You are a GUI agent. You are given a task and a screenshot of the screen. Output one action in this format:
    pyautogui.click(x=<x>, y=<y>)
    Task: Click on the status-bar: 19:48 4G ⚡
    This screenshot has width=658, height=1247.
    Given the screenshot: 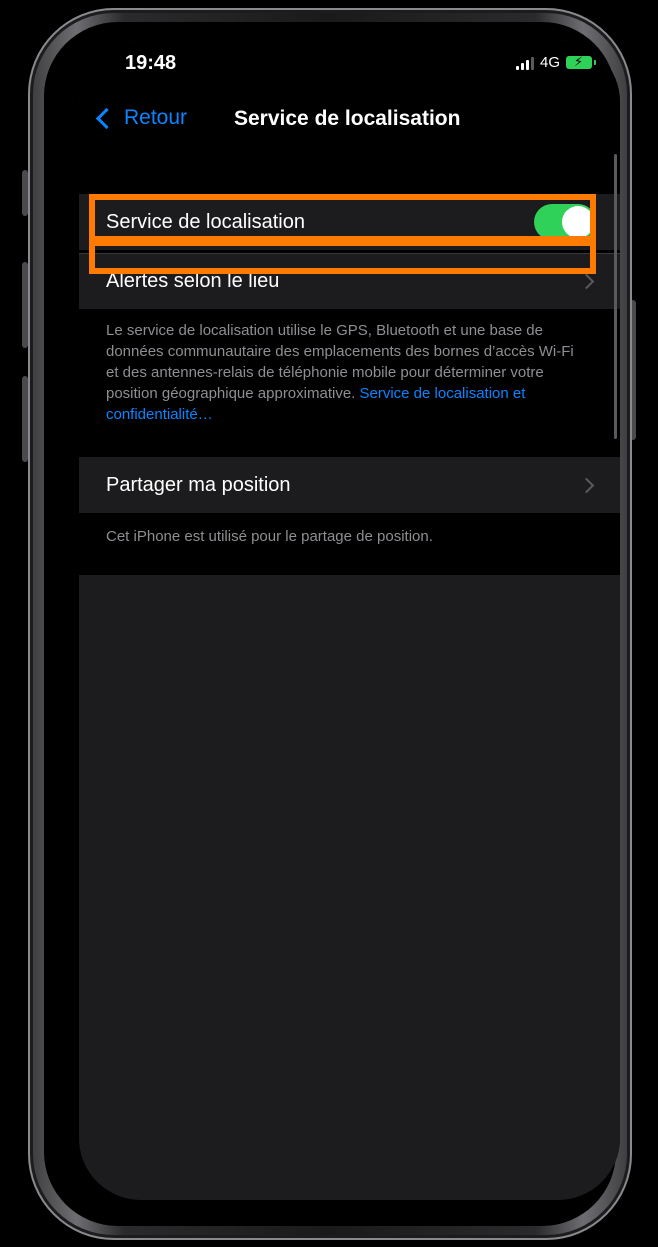 What is the action you would take?
    pyautogui.click(x=349, y=64)
    